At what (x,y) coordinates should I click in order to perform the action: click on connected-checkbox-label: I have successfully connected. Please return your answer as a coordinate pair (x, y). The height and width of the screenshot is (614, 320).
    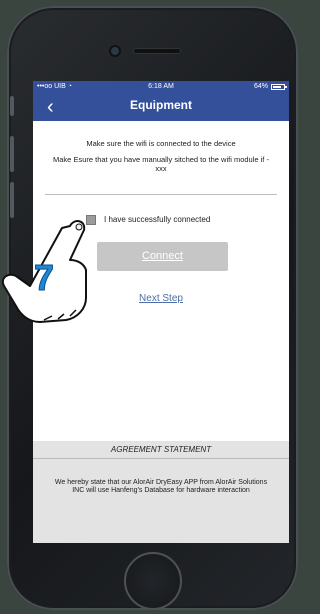
    Looking at the image, I should click on (157, 219).